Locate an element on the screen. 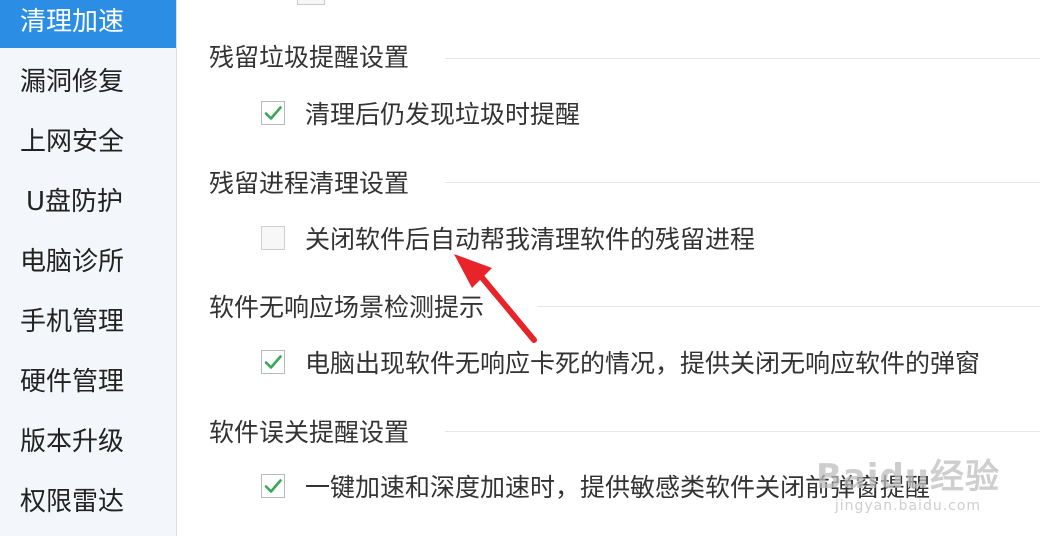 This screenshot has height=536, width=1040. watermark-text: Baidu经验 is located at coordinates (907, 477).